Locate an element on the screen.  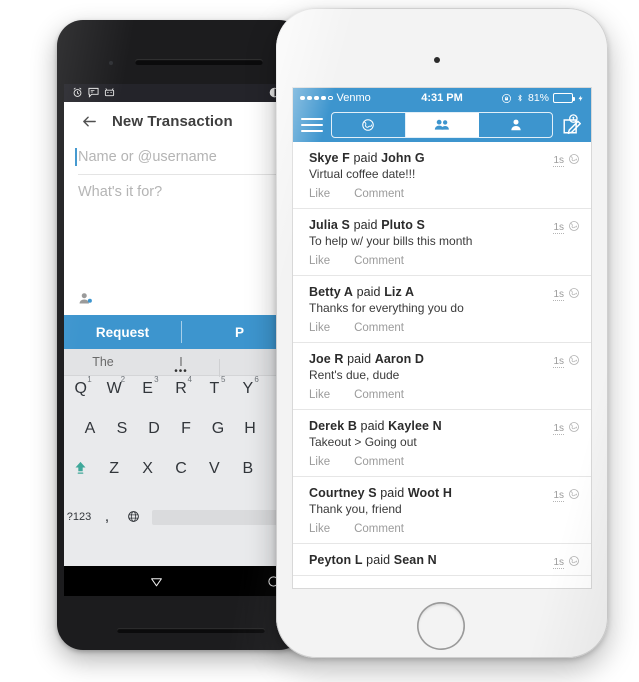
key-v: V is located at coordinates (214, 469).